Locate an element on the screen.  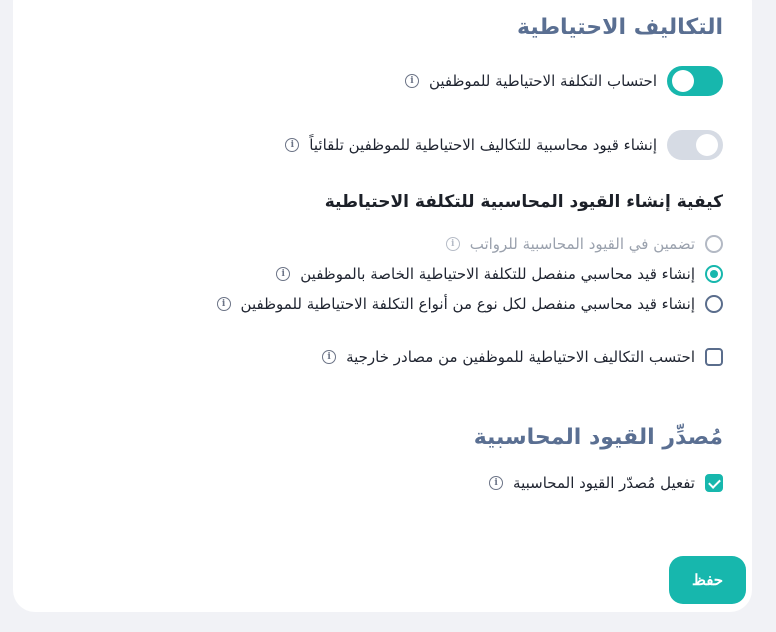
toggle-row-calc-reserve: احتساب التكلفة الاحتياطية للموظفين i is located at coordinates (563, 81).